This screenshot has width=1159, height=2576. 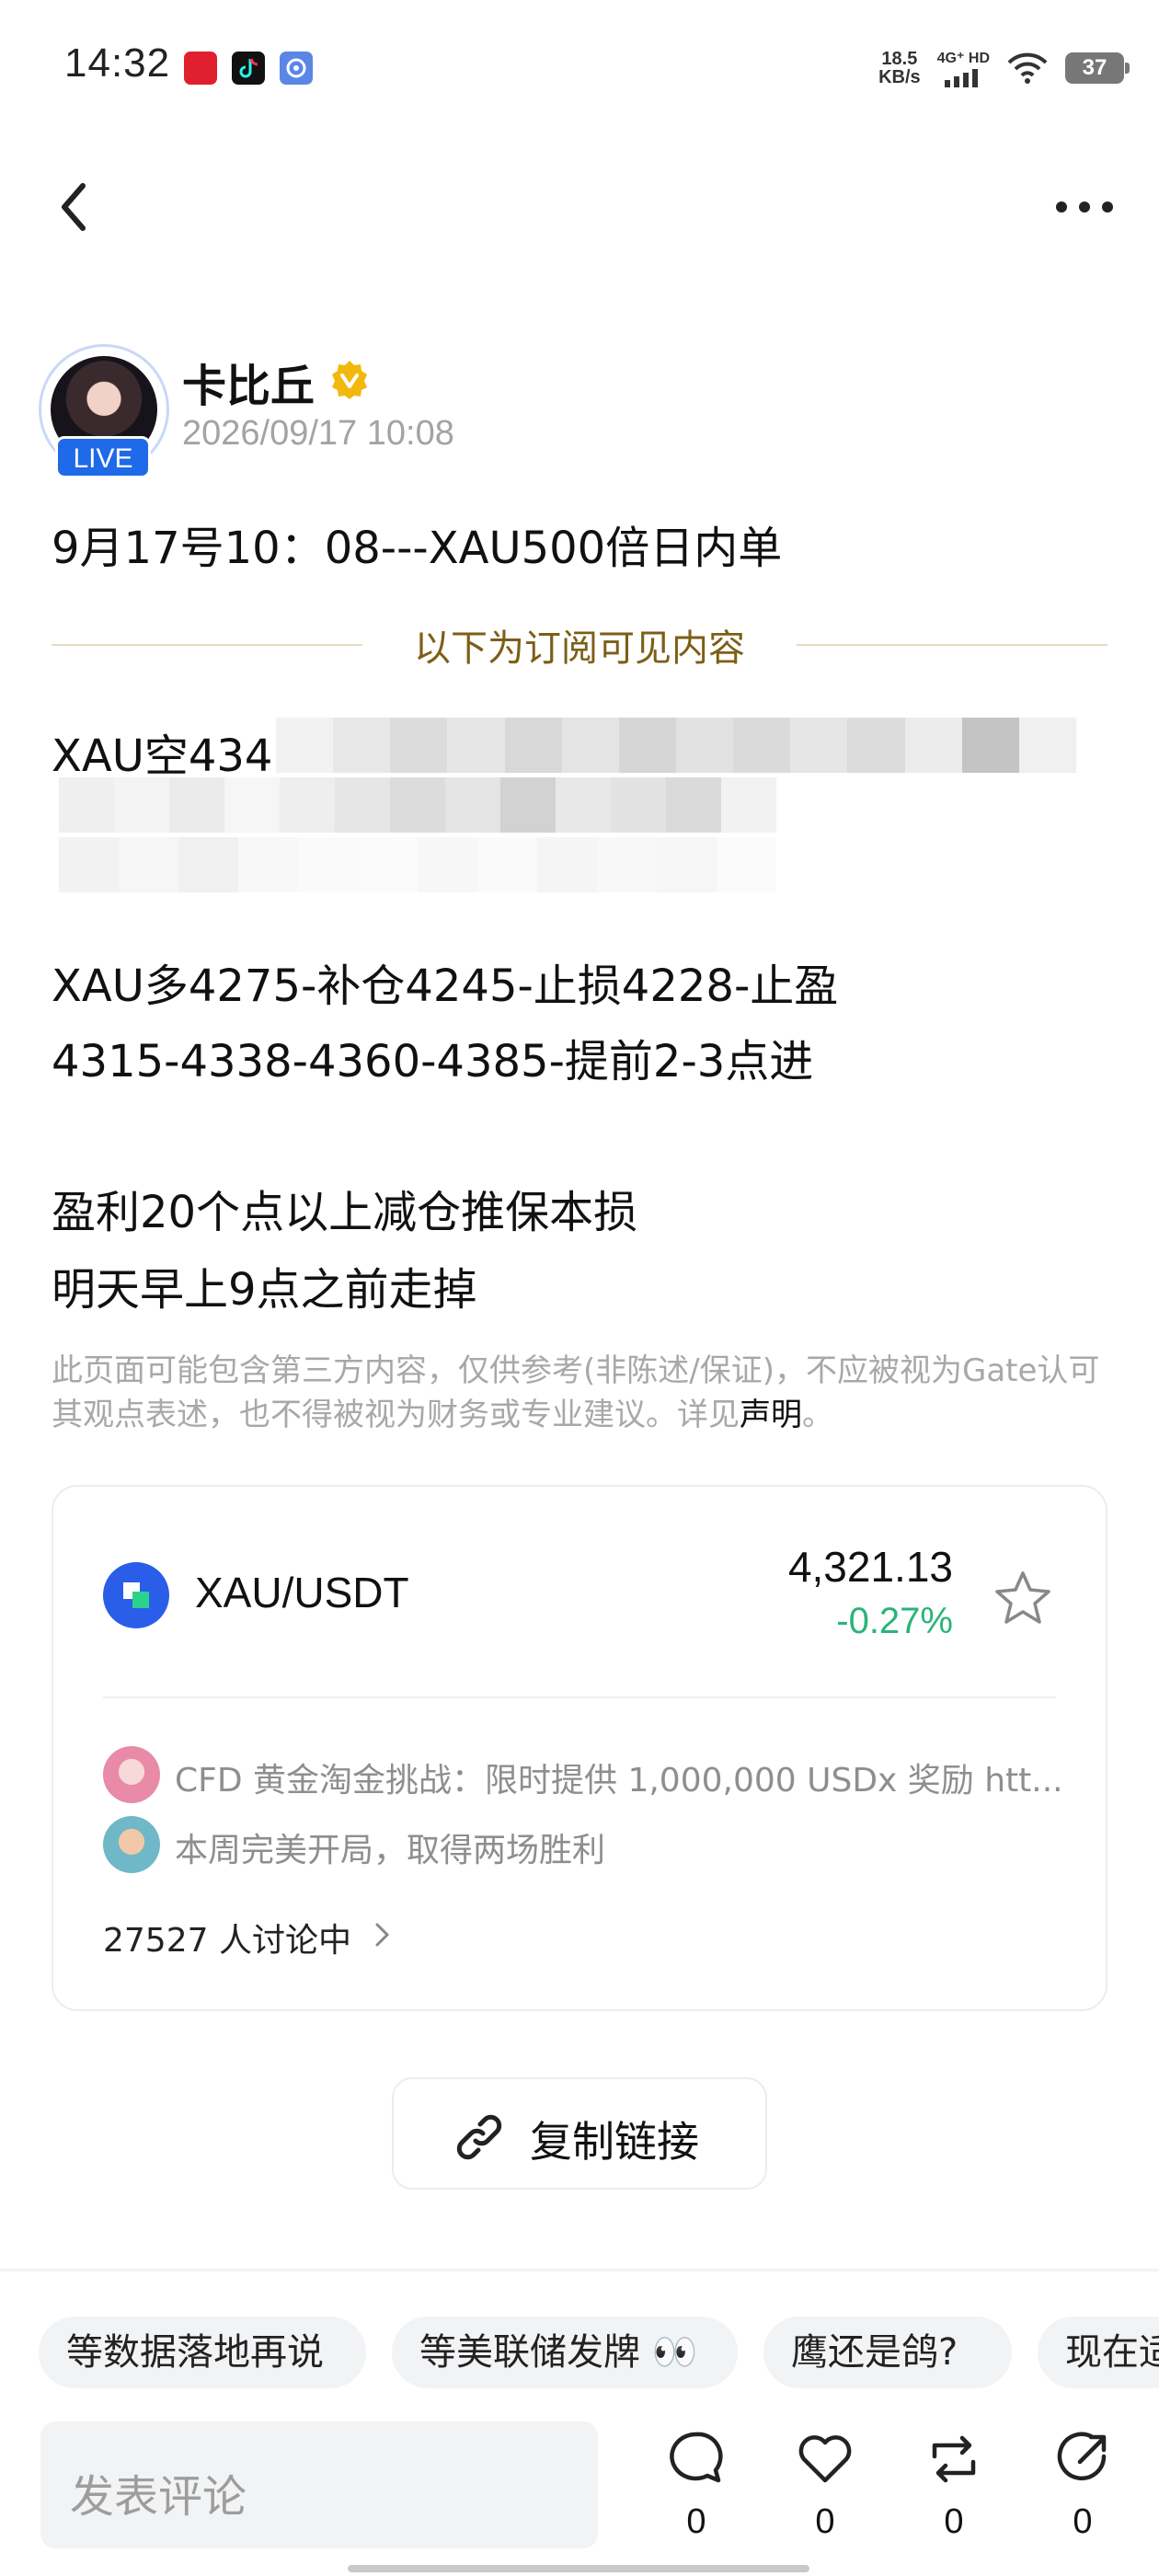 What do you see at coordinates (433, 1061) in the screenshot?
I see `post-line-2: 4315-4338-4360-4385-提前2-3点进` at bounding box center [433, 1061].